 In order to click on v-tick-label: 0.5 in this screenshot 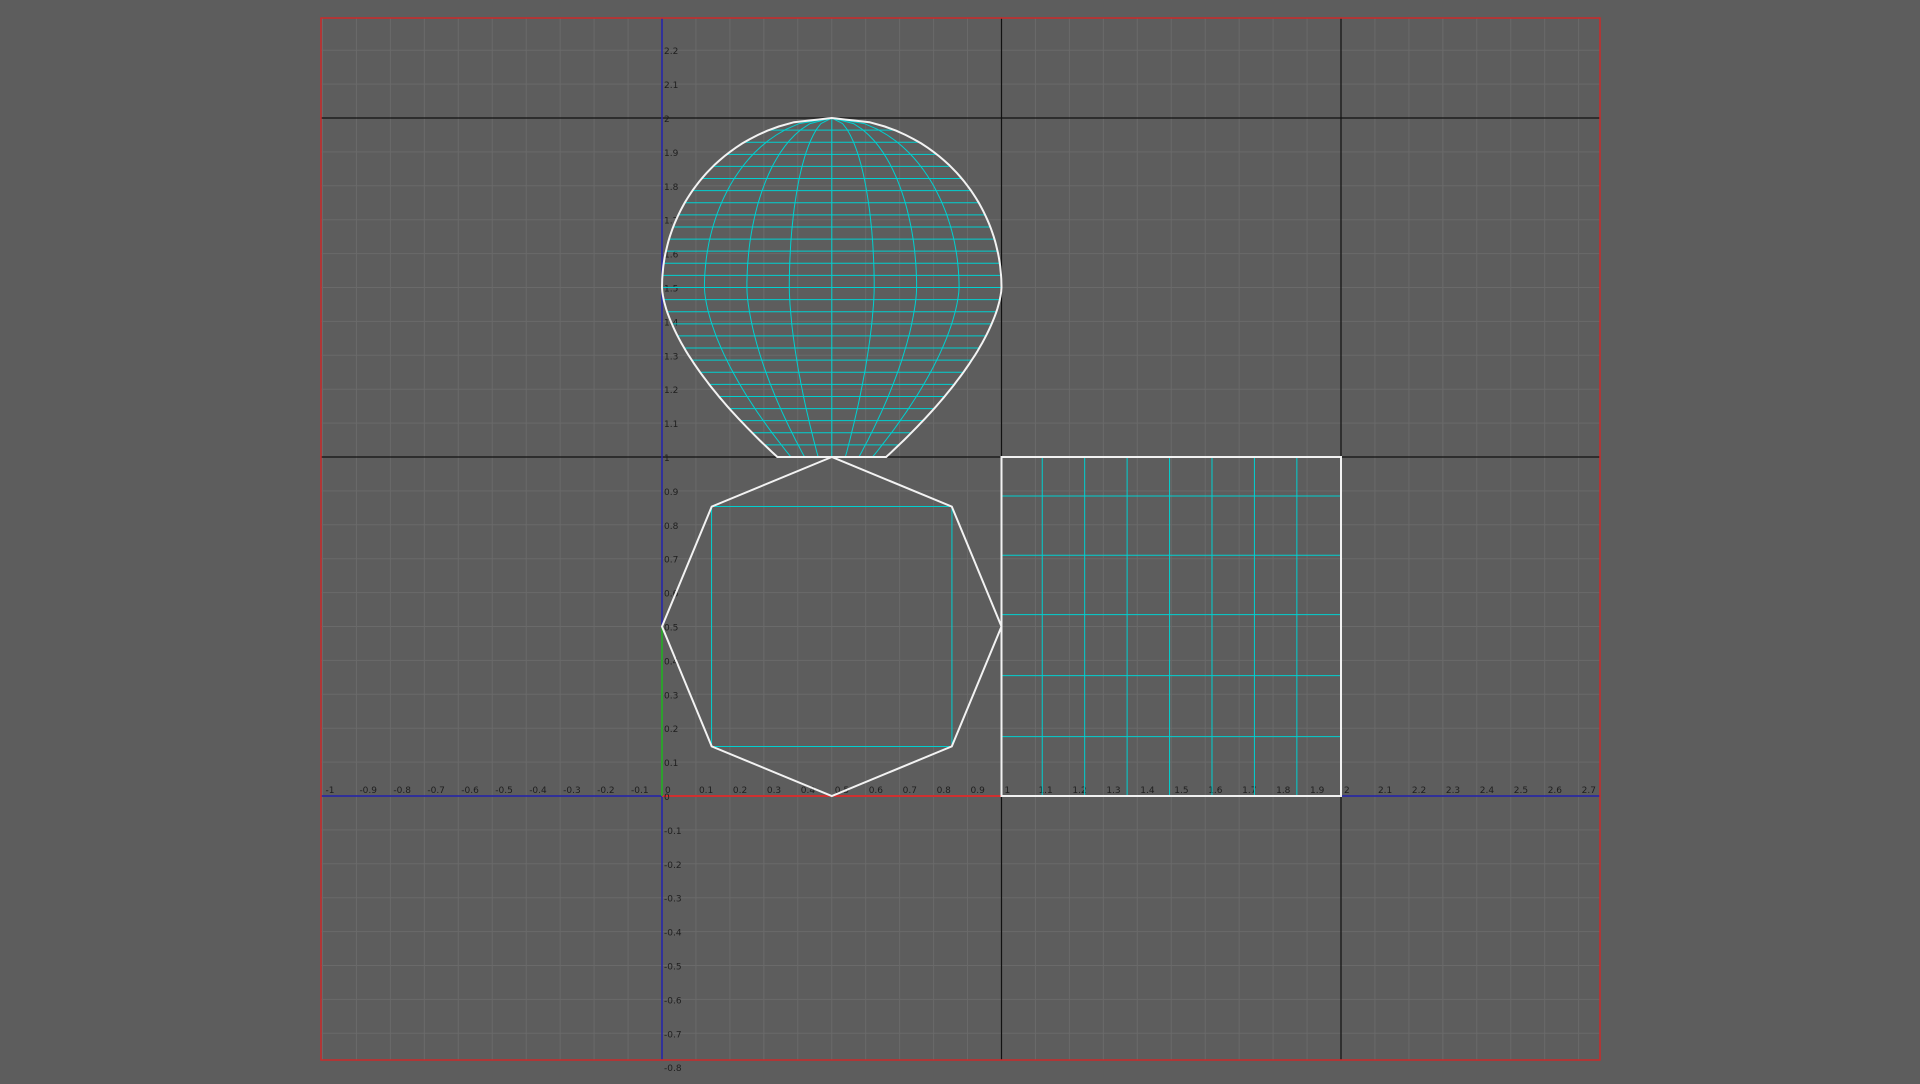, I will do `click(671, 629)`.